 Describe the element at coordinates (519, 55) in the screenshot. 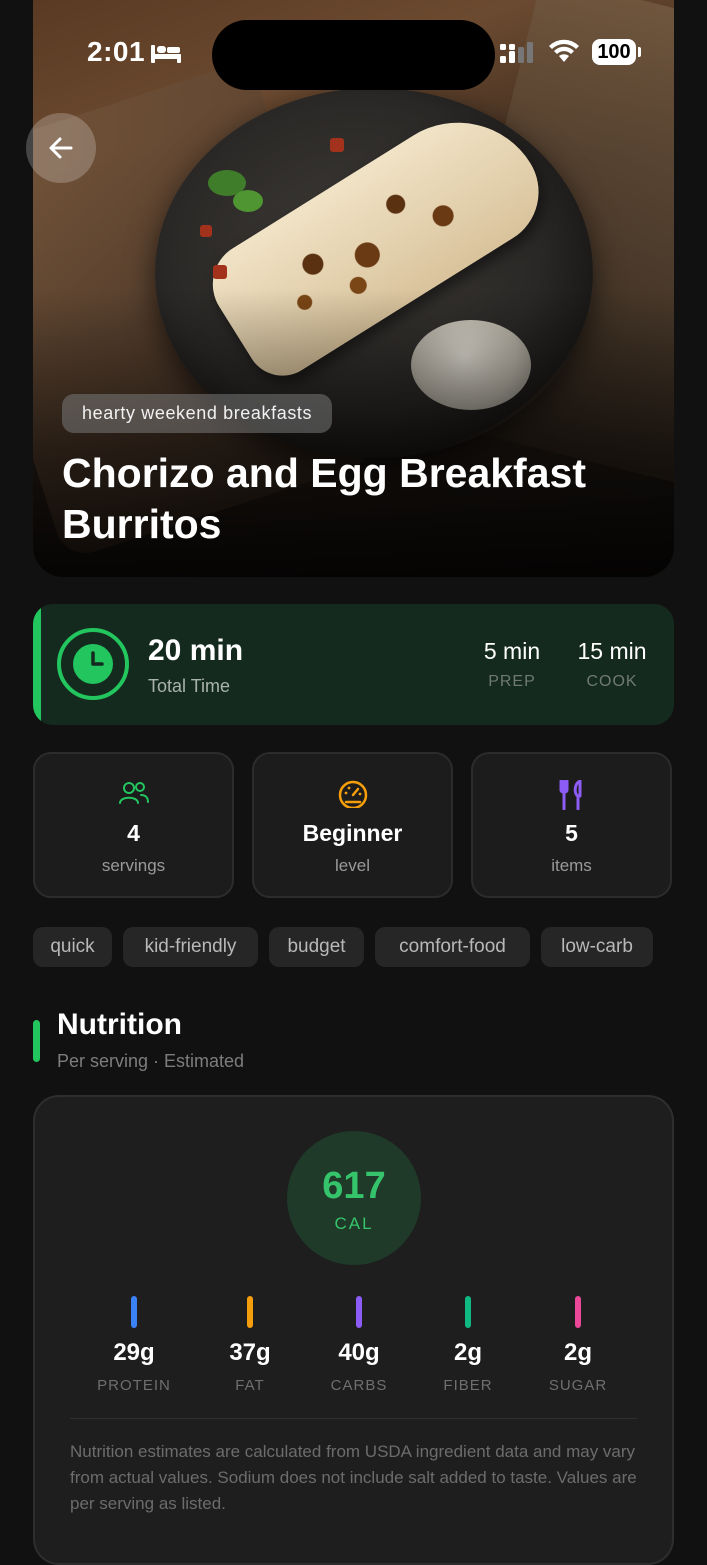

I see `cellular-signal-icon` at that location.